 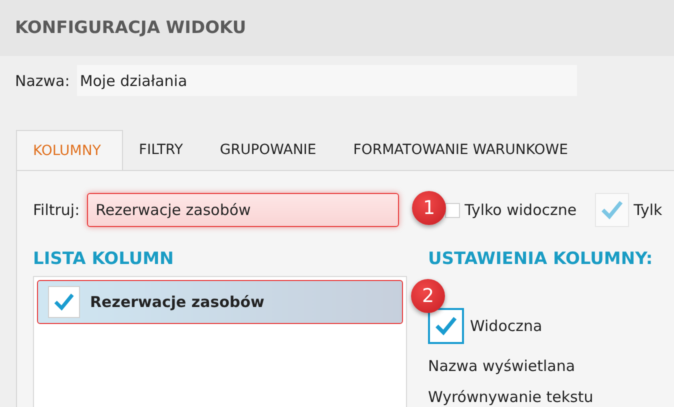 What do you see at coordinates (163, 150) in the screenshot?
I see `tab: FILTRY` at bounding box center [163, 150].